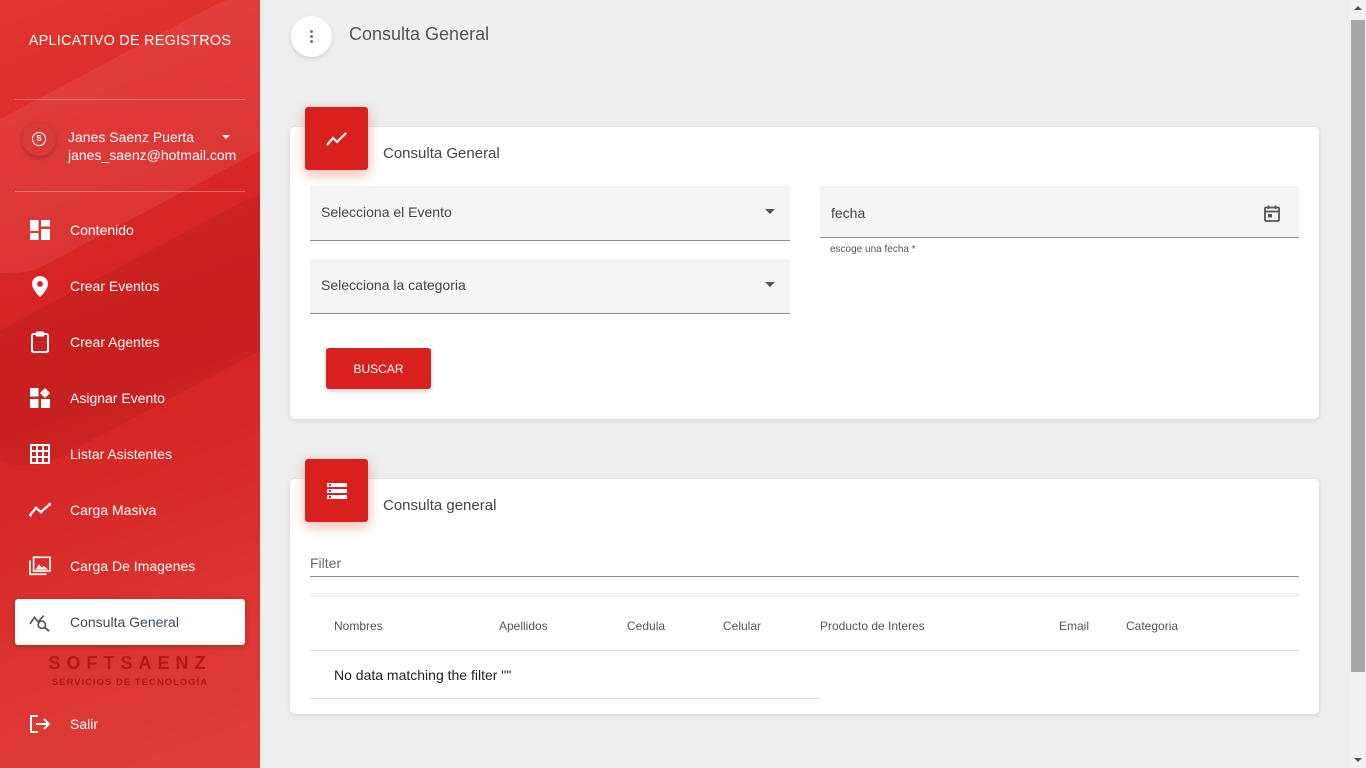 The height and width of the screenshot is (768, 1366). What do you see at coordinates (550, 286) in the screenshot?
I see `category-select: Selecciona la categoria` at bounding box center [550, 286].